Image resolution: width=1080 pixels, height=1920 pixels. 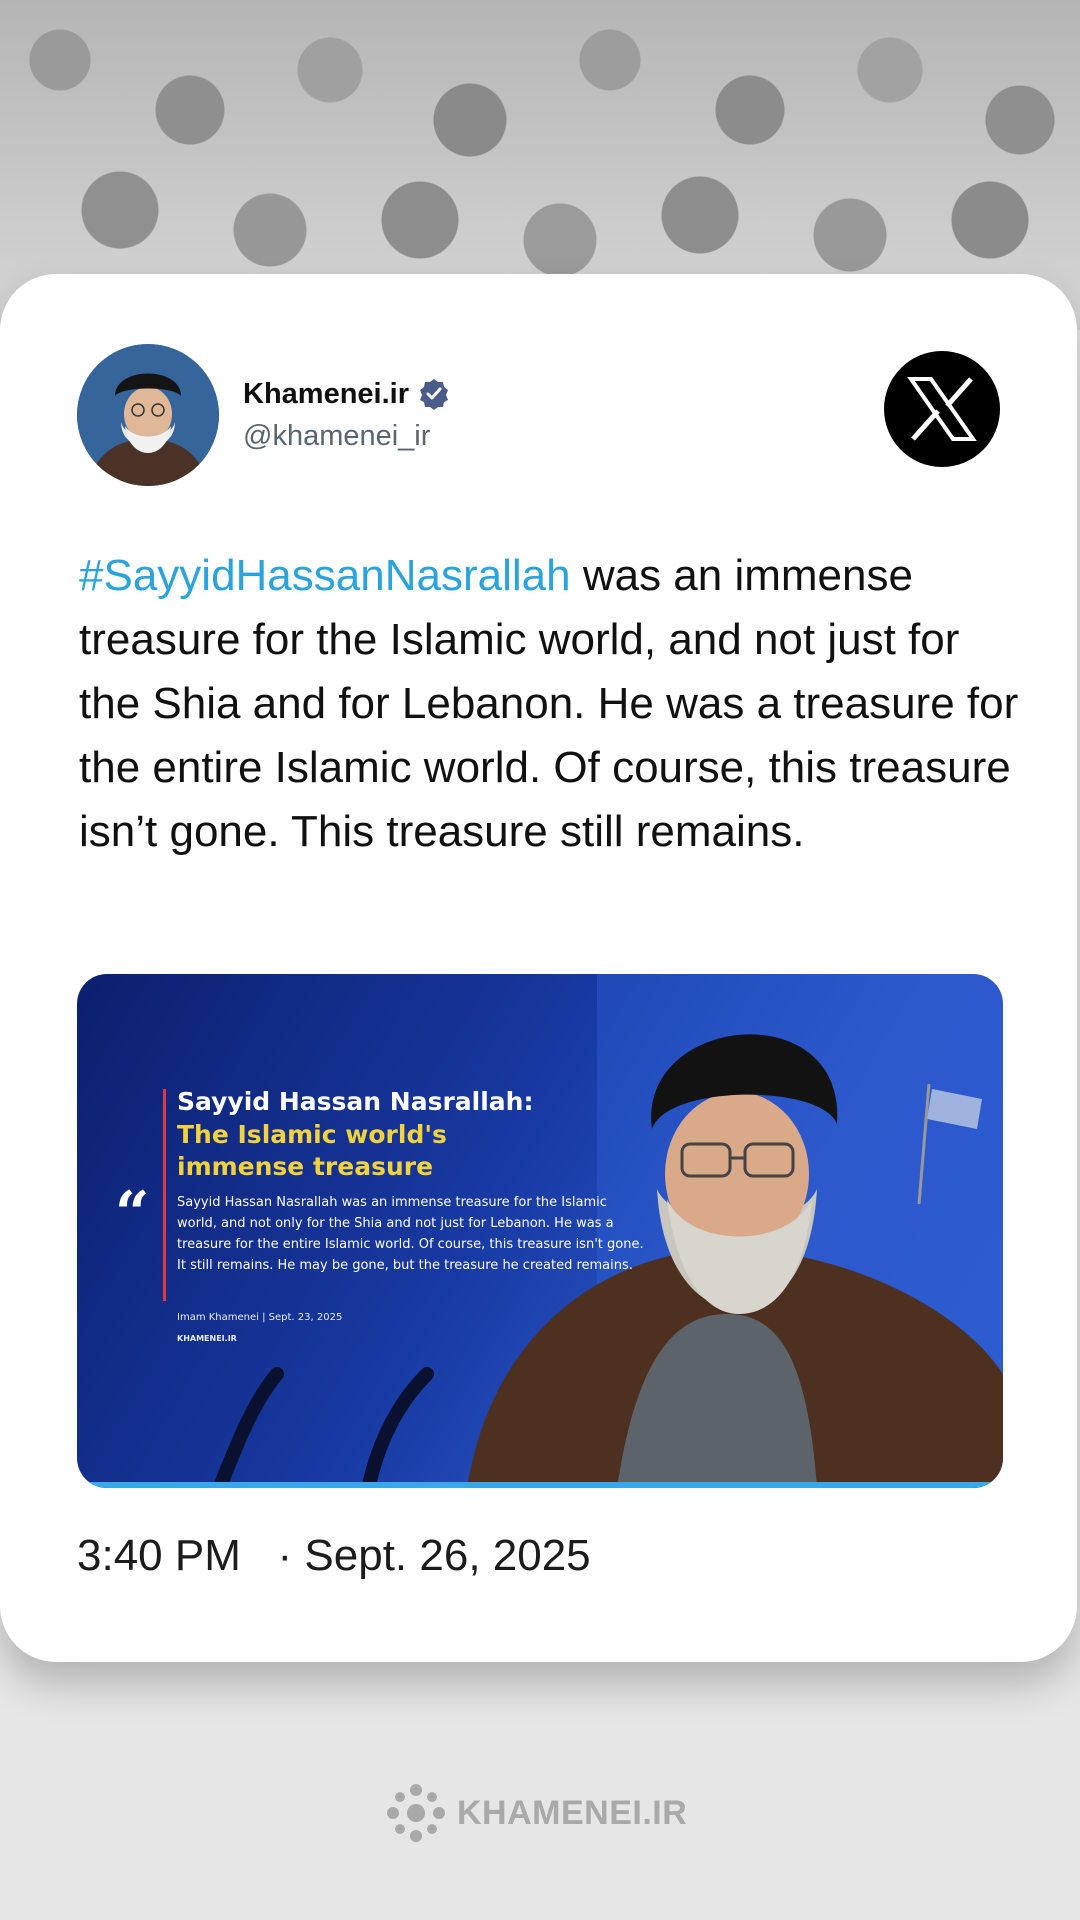 I want to click on media-accent-bar, so click(x=164, y=1195).